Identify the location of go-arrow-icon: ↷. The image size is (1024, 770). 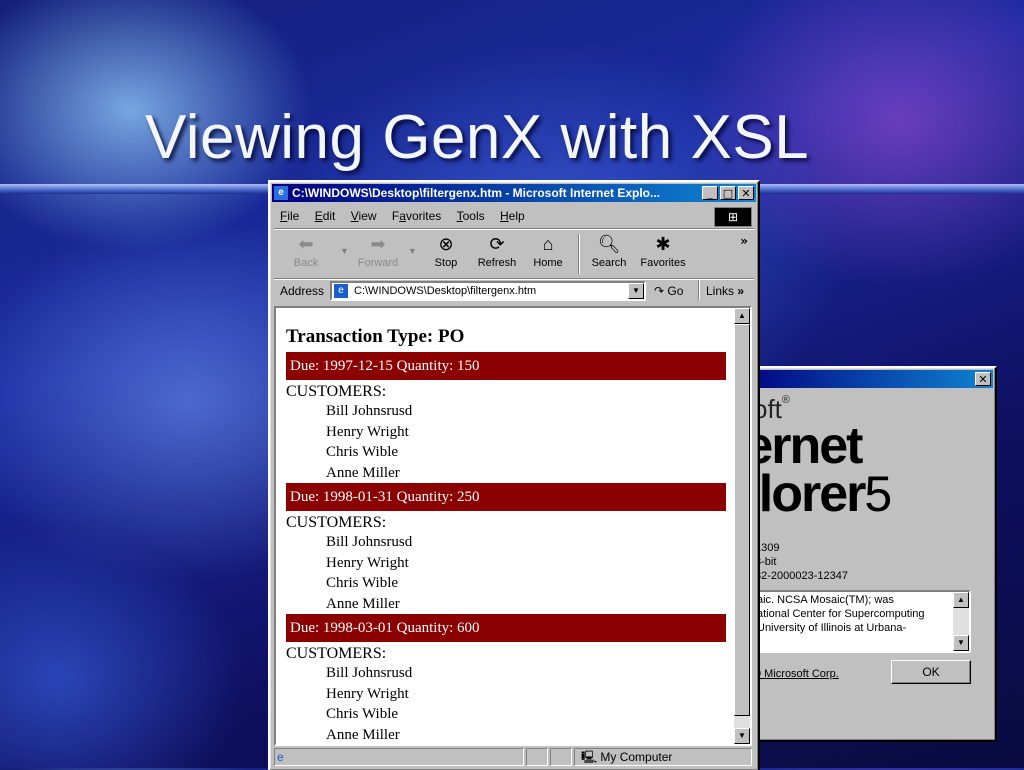
(659, 291).